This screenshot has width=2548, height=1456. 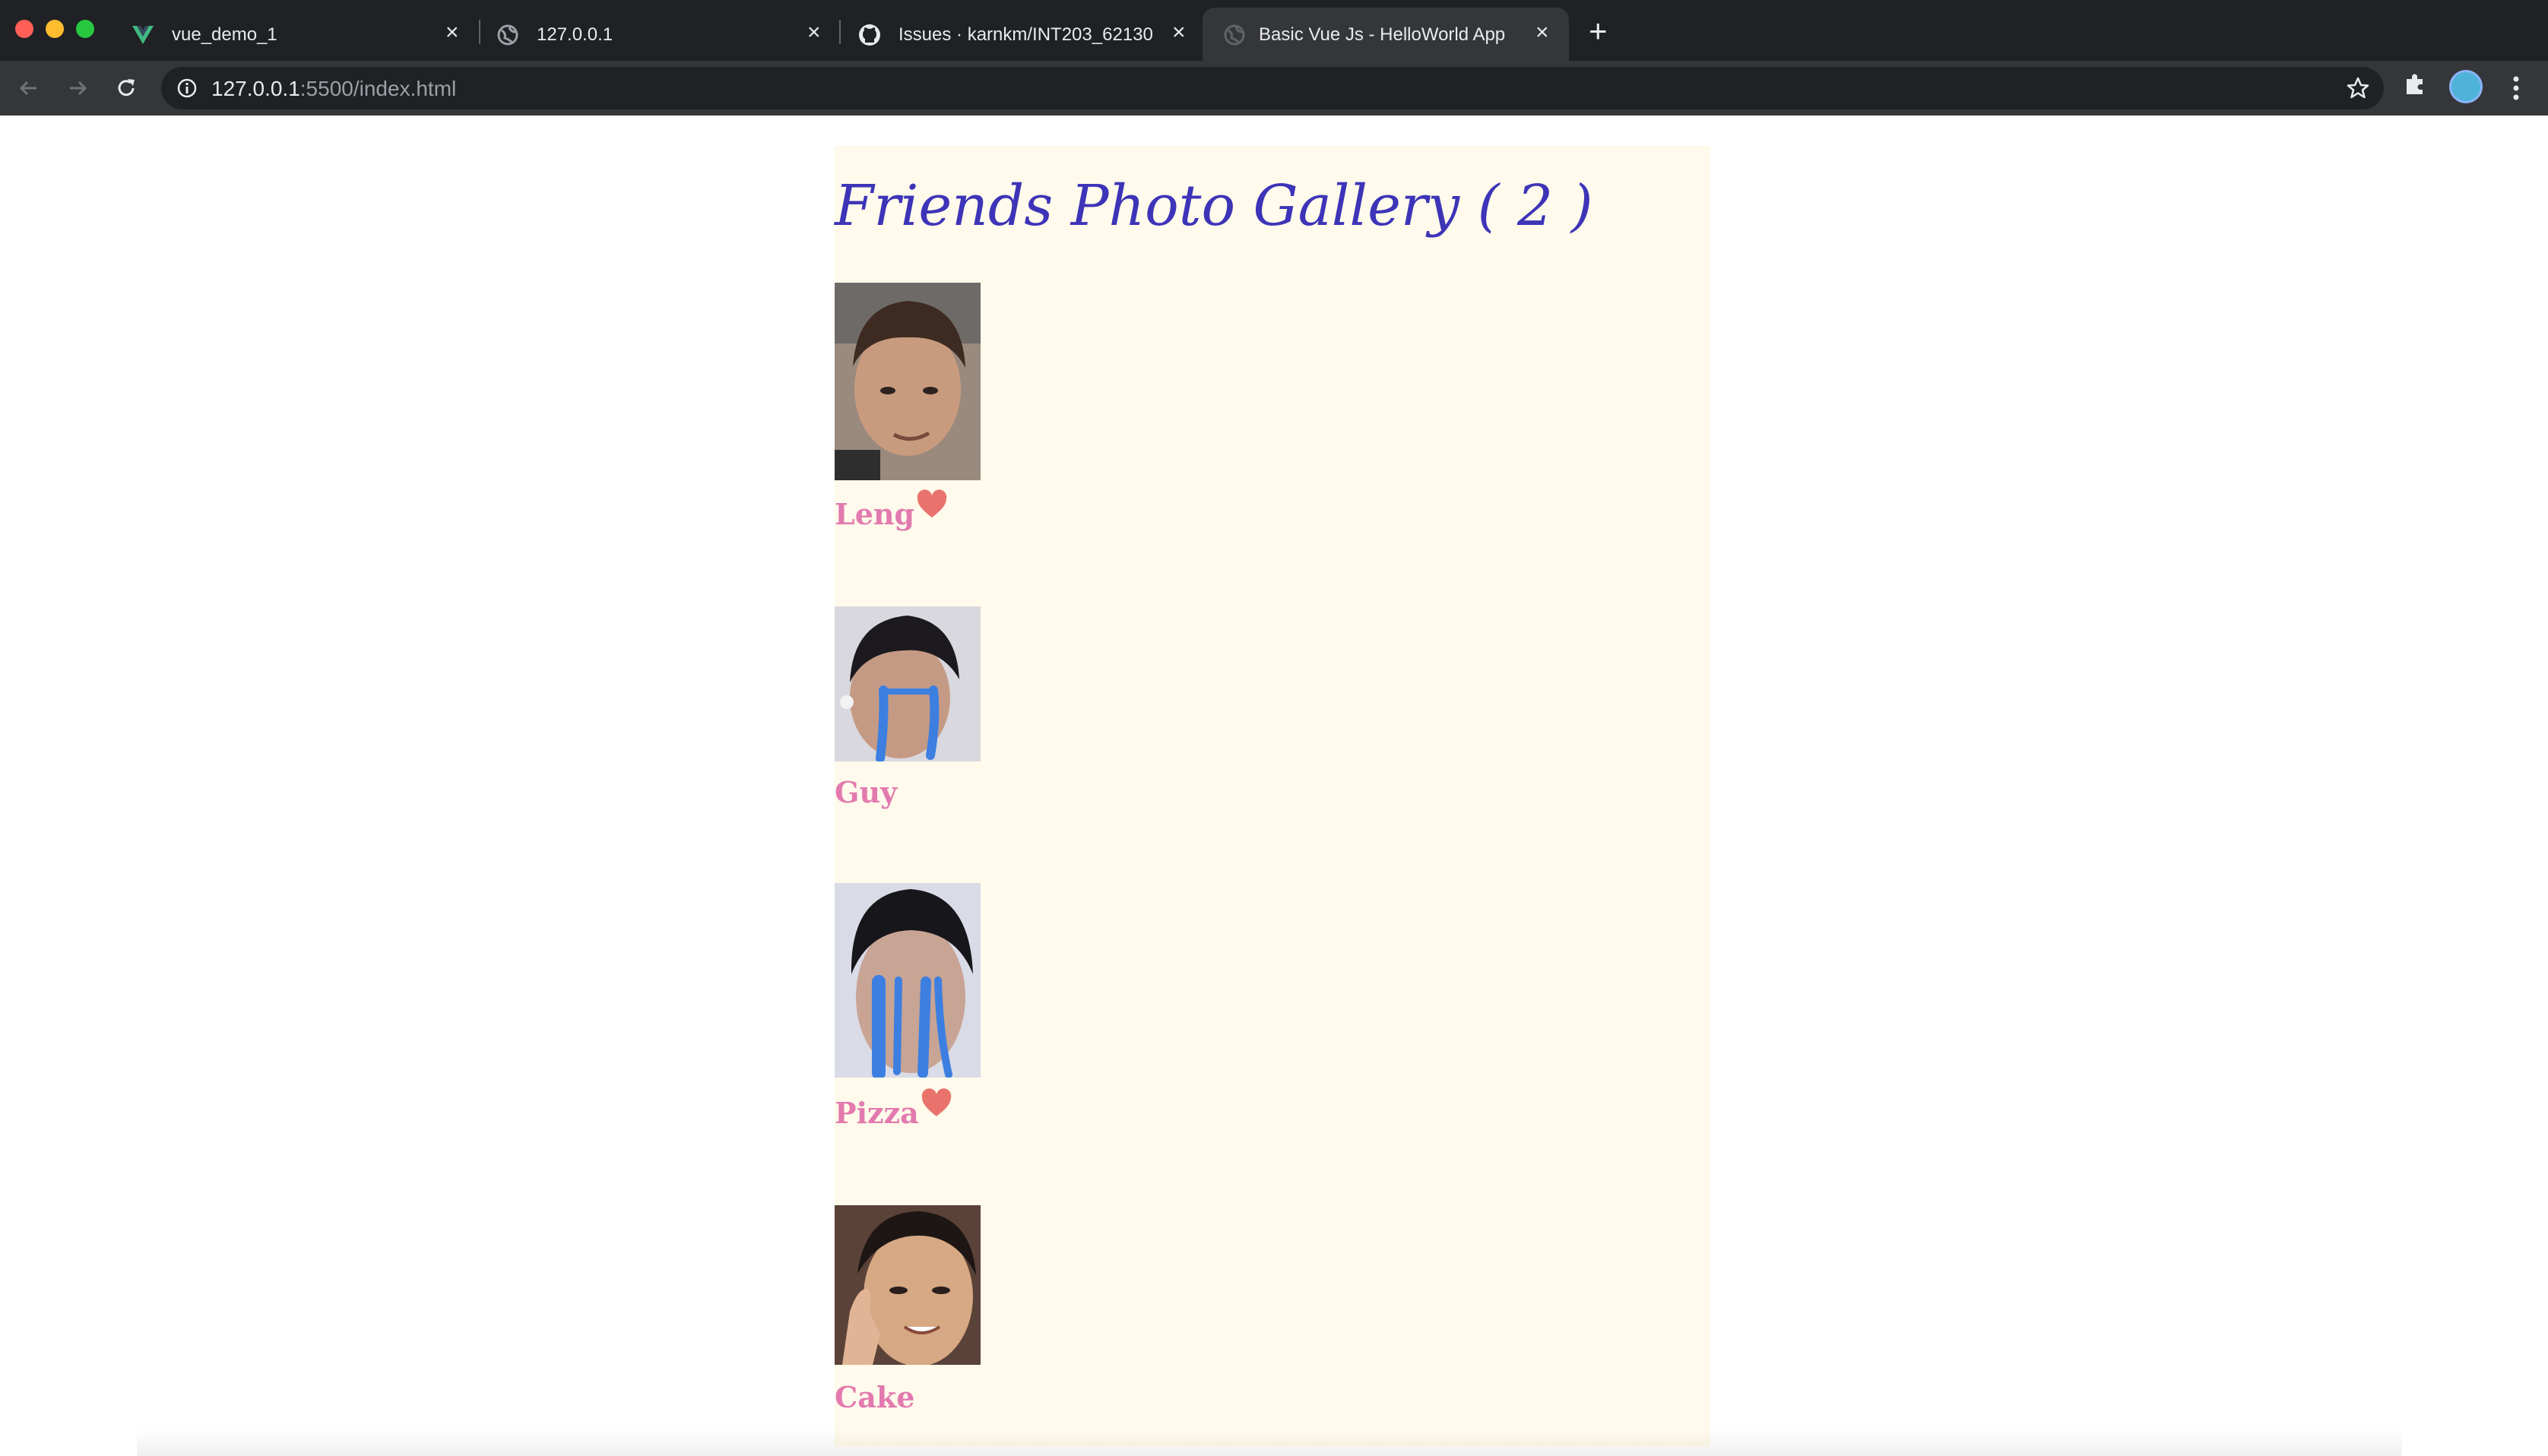 What do you see at coordinates (224, 34) in the screenshot?
I see `tab-label: vue_demo_1` at bounding box center [224, 34].